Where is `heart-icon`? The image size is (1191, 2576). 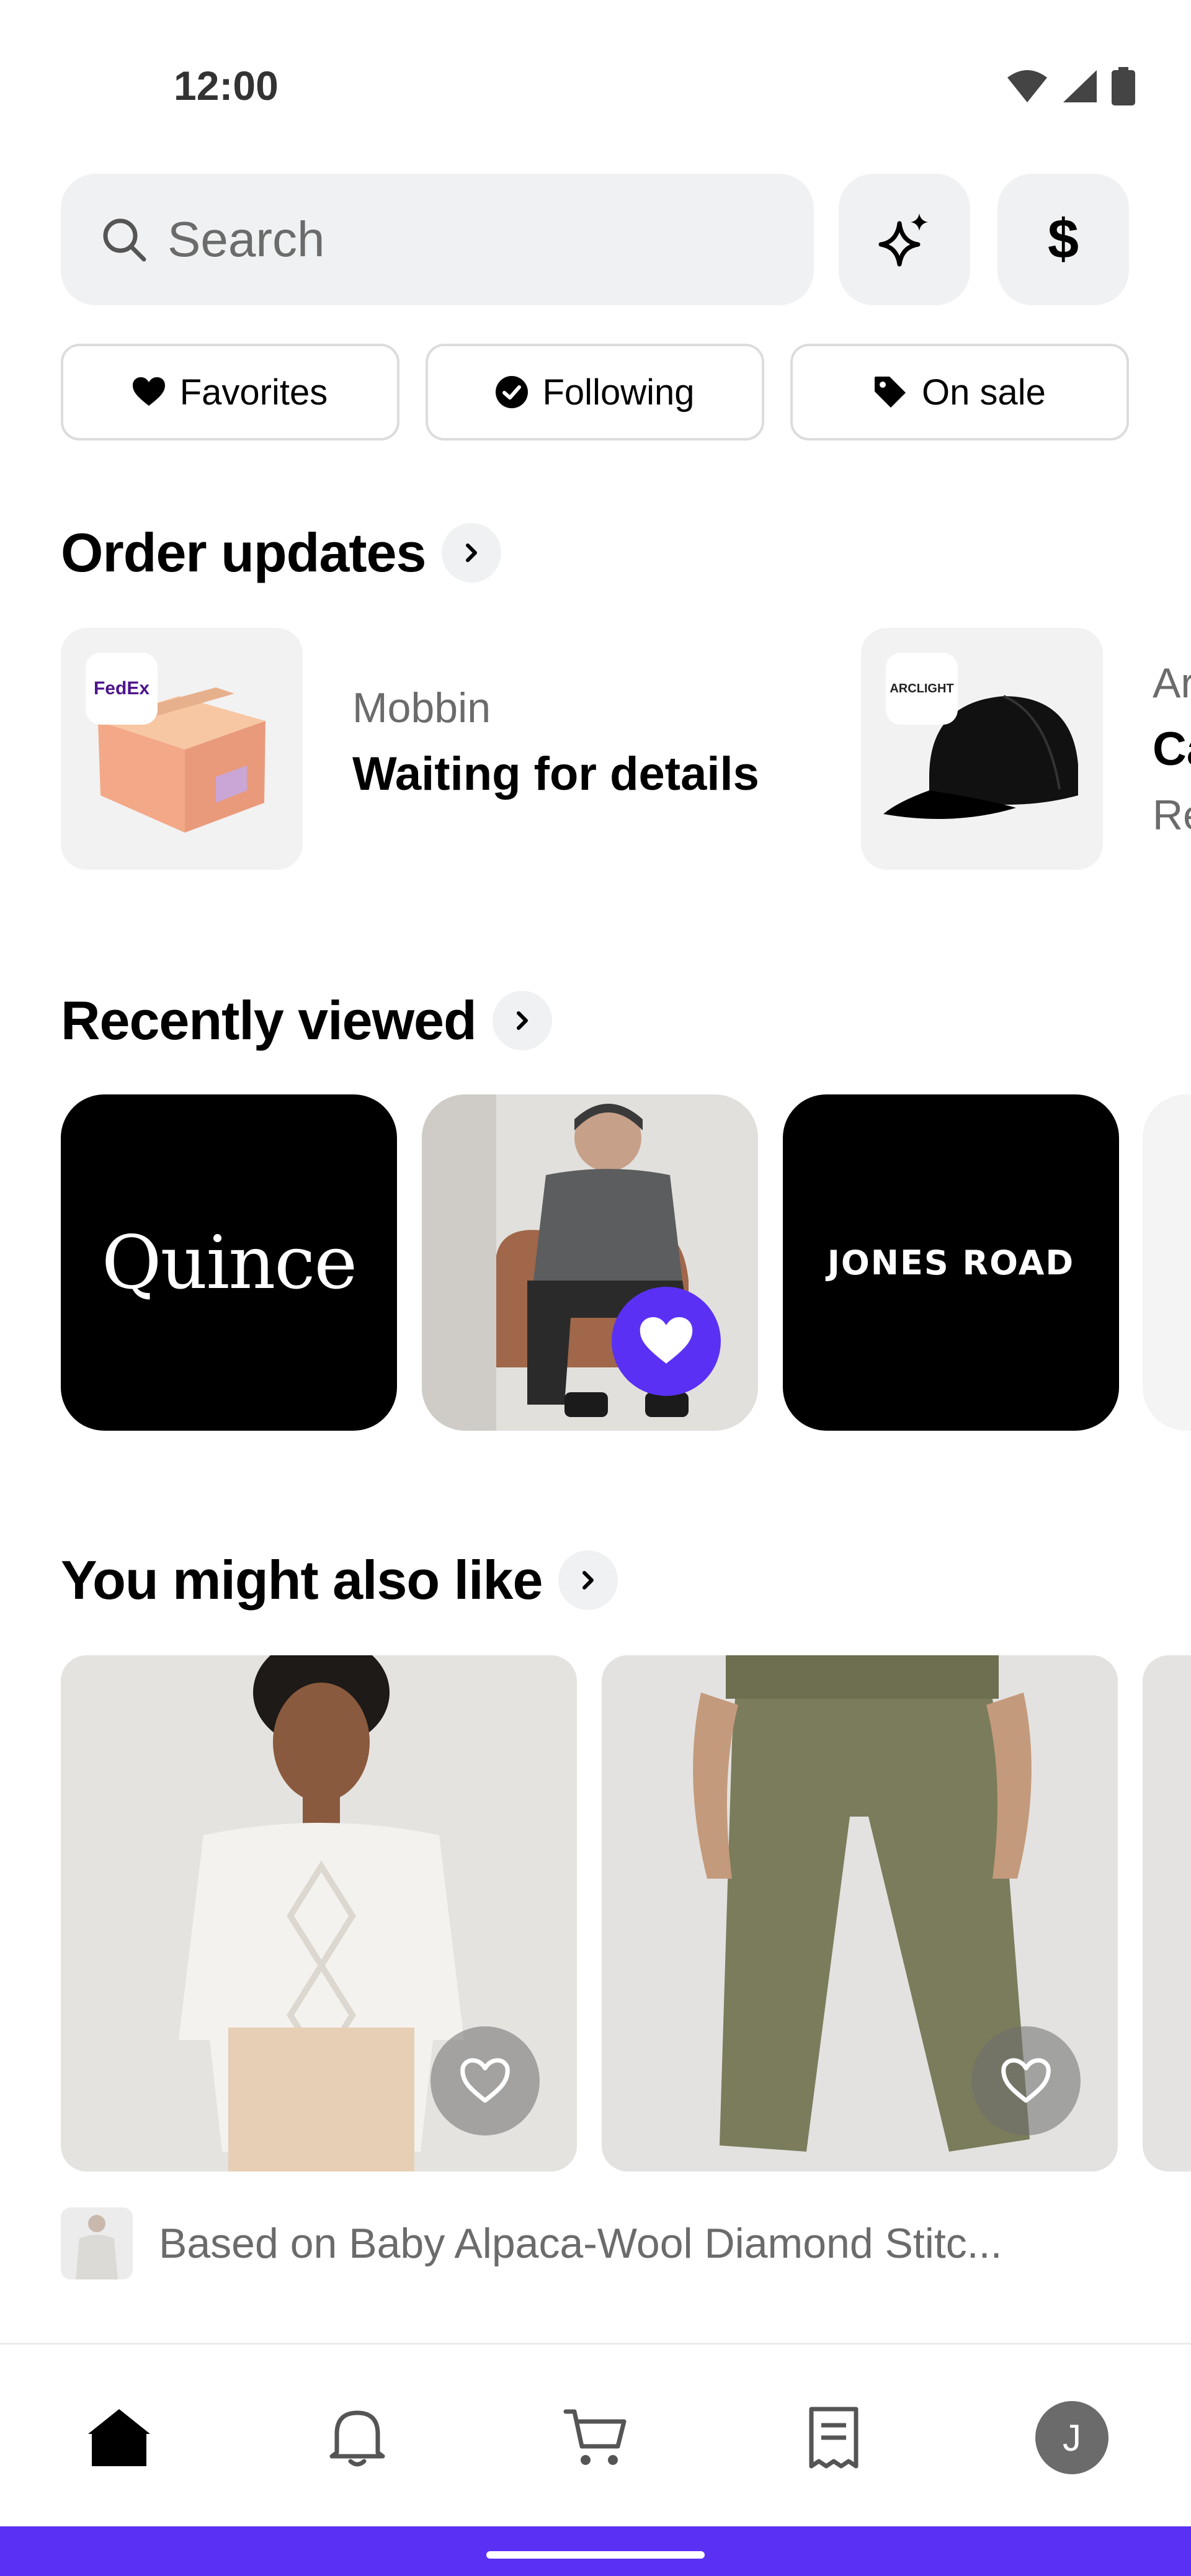 heart-icon is located at coordinates (149, 391).